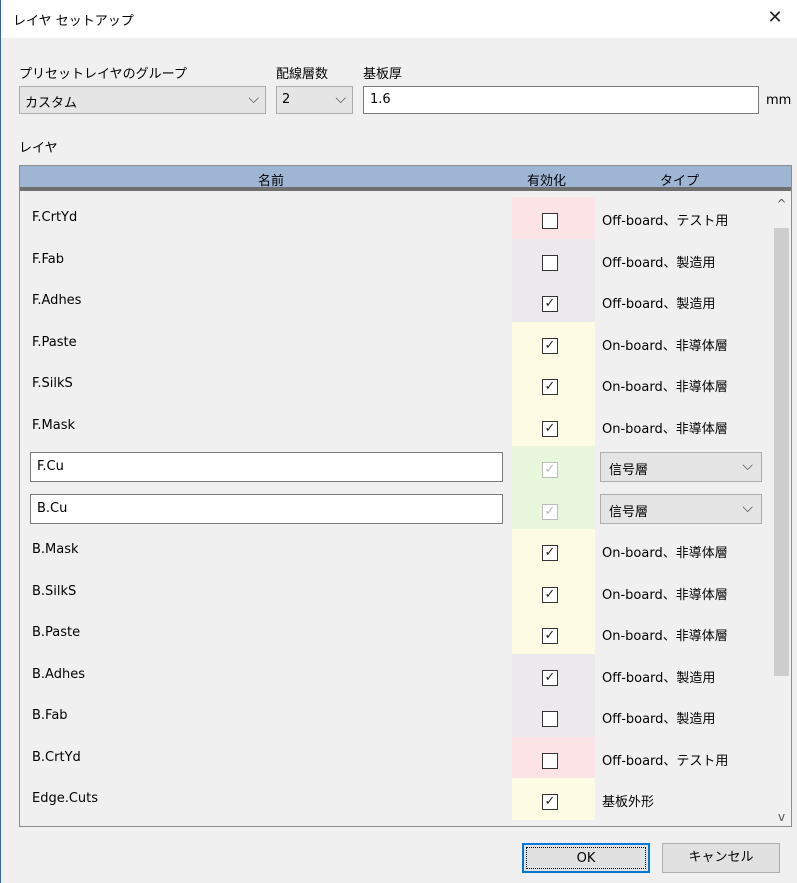 The height and width of the screenshot is (883, 797). I want to click on table-row: B.SilkS ✓ On-board、非導体層, so click(395, 591).